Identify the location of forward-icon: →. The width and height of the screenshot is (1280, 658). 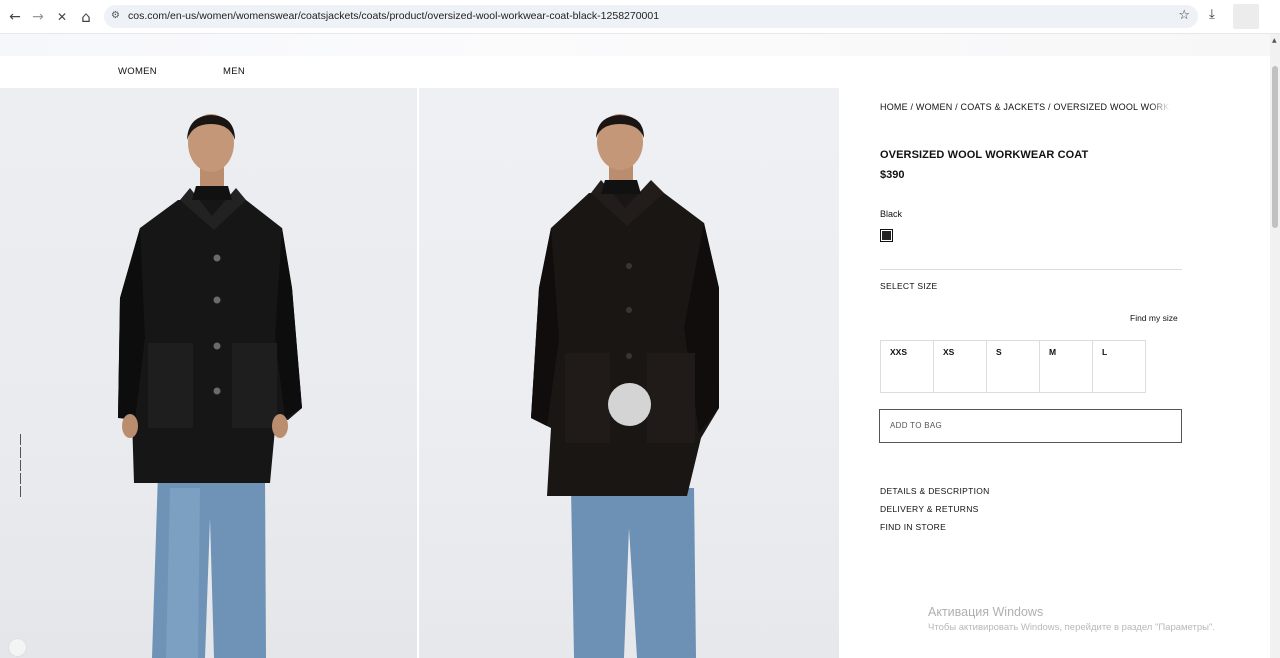
(38, 17).